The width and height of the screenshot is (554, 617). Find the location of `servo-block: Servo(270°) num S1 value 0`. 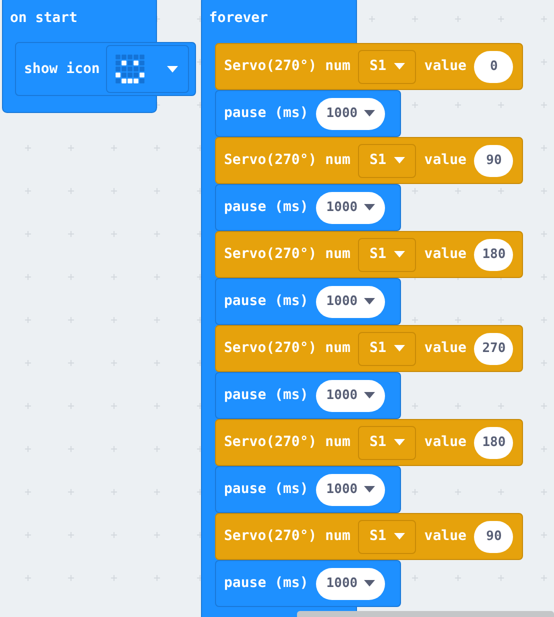

servo-block: Servo(270°) num S1 value 0 is located at coordinates (369, 66).